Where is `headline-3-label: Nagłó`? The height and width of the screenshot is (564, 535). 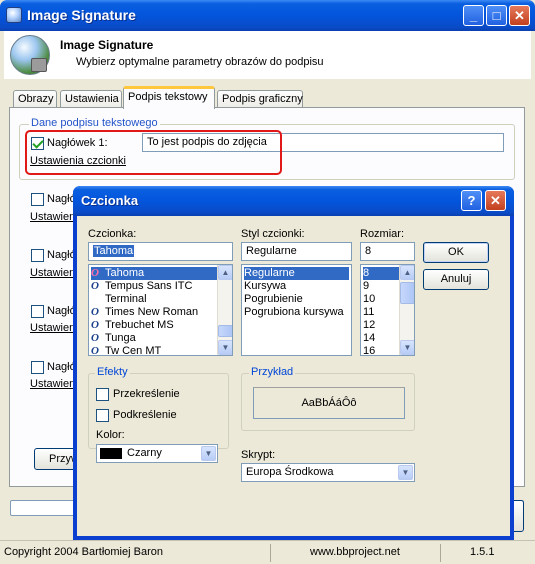 headline-3-label: Nagłó is located at coordinates (61, 255).